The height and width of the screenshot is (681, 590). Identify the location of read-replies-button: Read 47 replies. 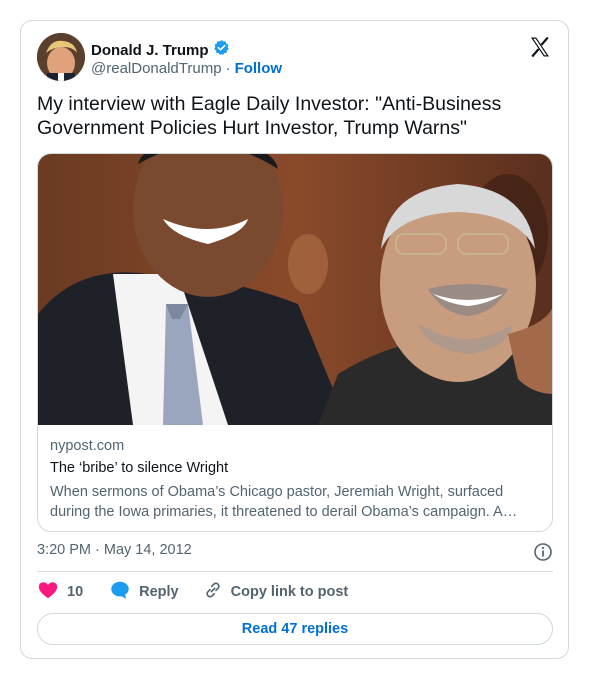
(295, 629).